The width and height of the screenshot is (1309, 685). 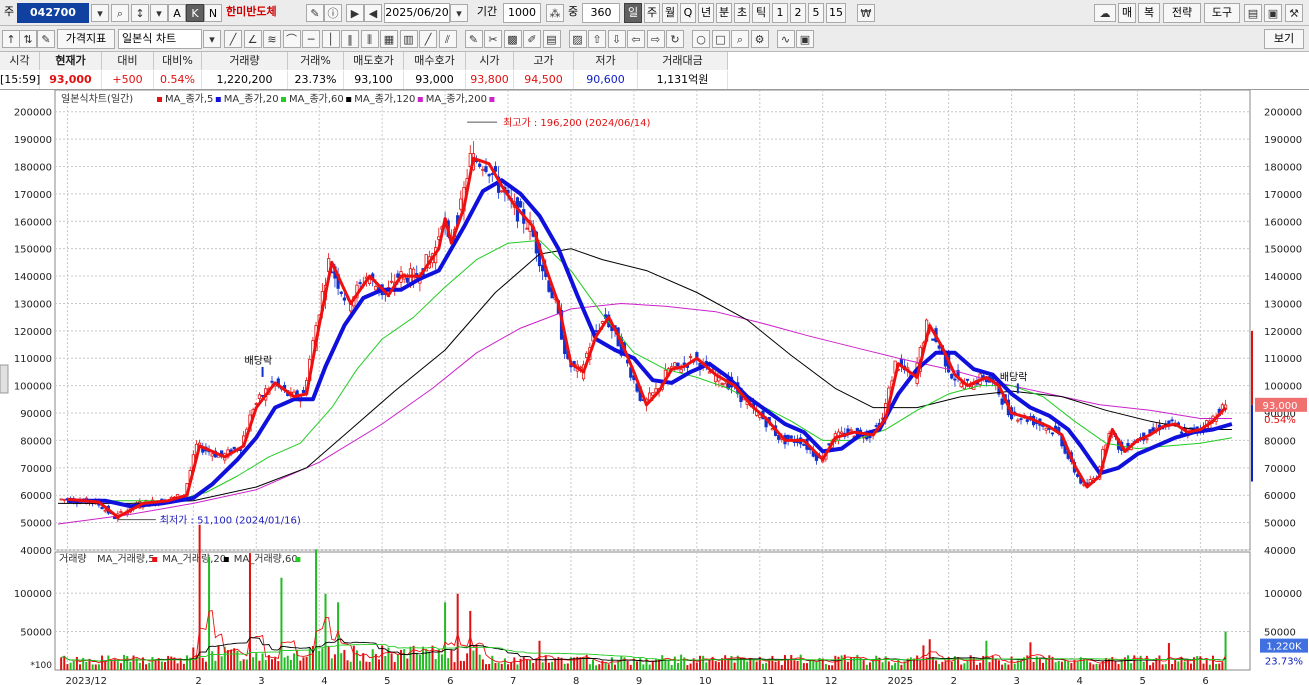 I want to click on period-button-7: 틱, so click(x=761, y=13).